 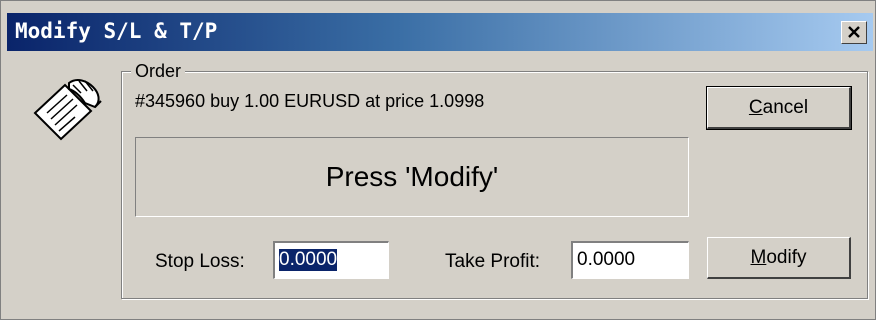 I want to click on modify-accelerator: M, so click(x=758, y=257).